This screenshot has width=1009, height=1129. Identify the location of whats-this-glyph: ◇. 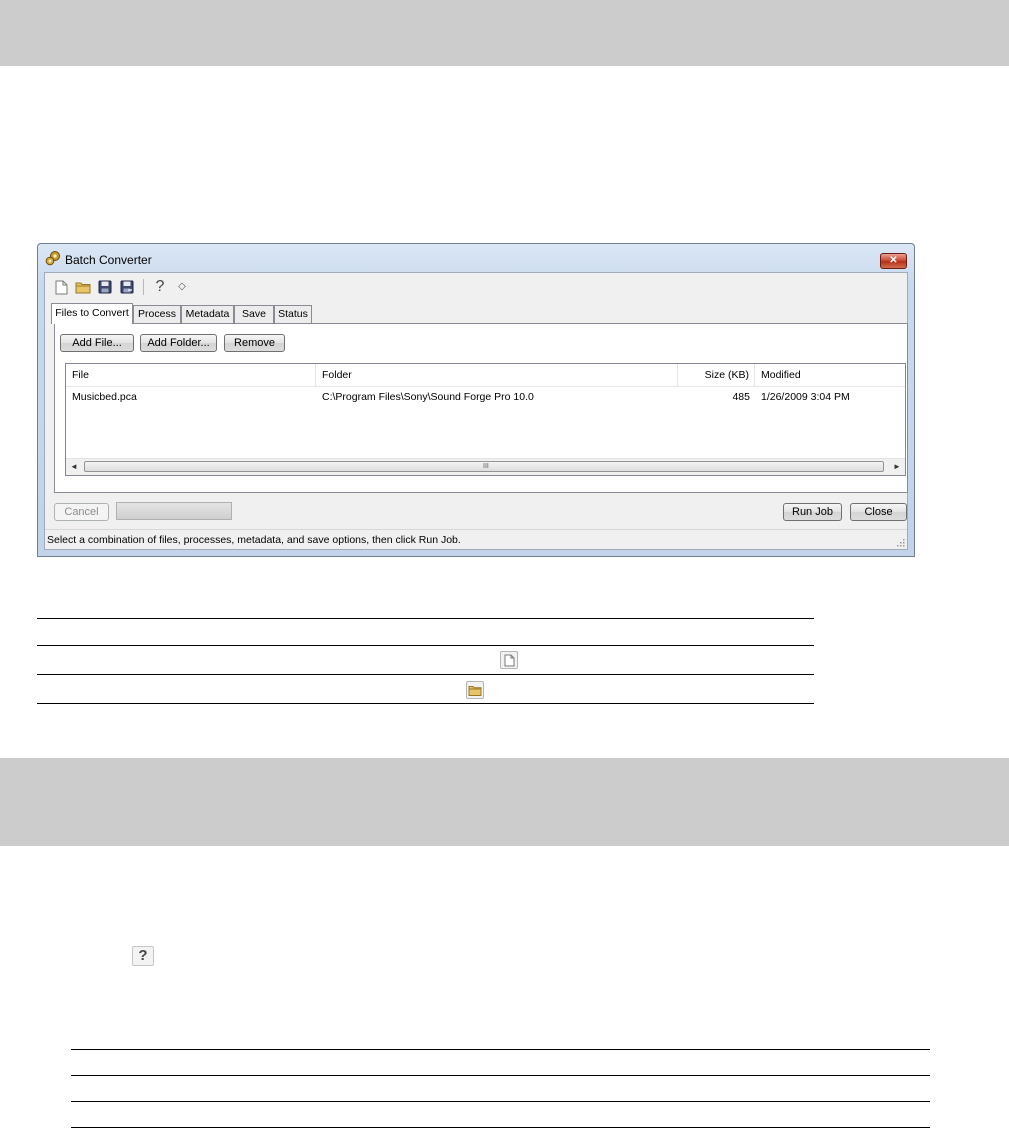
(182, 286).